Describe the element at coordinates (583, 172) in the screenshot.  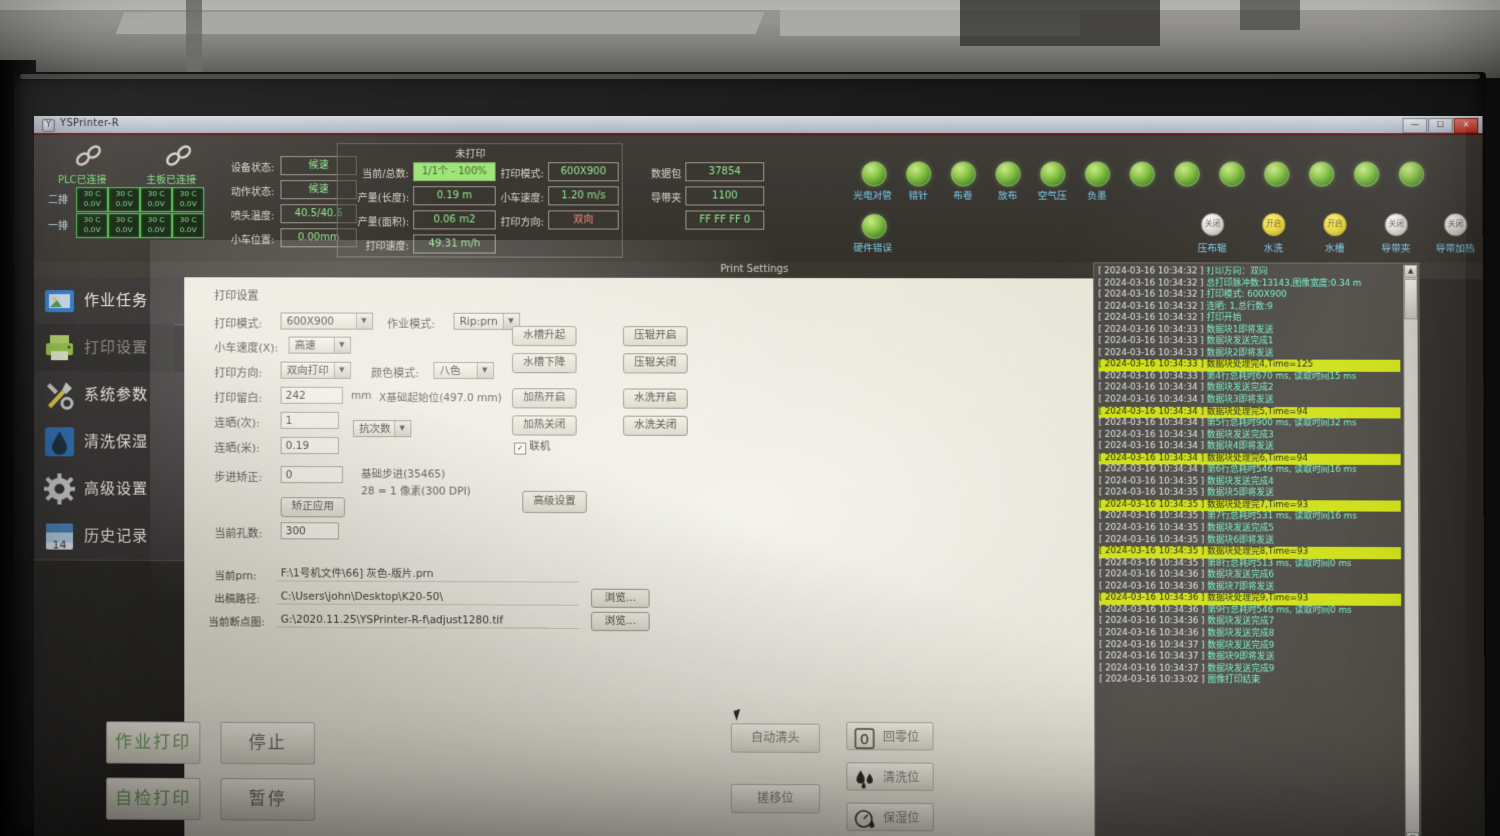
I see `print-mode-value: 600X900` at that location.